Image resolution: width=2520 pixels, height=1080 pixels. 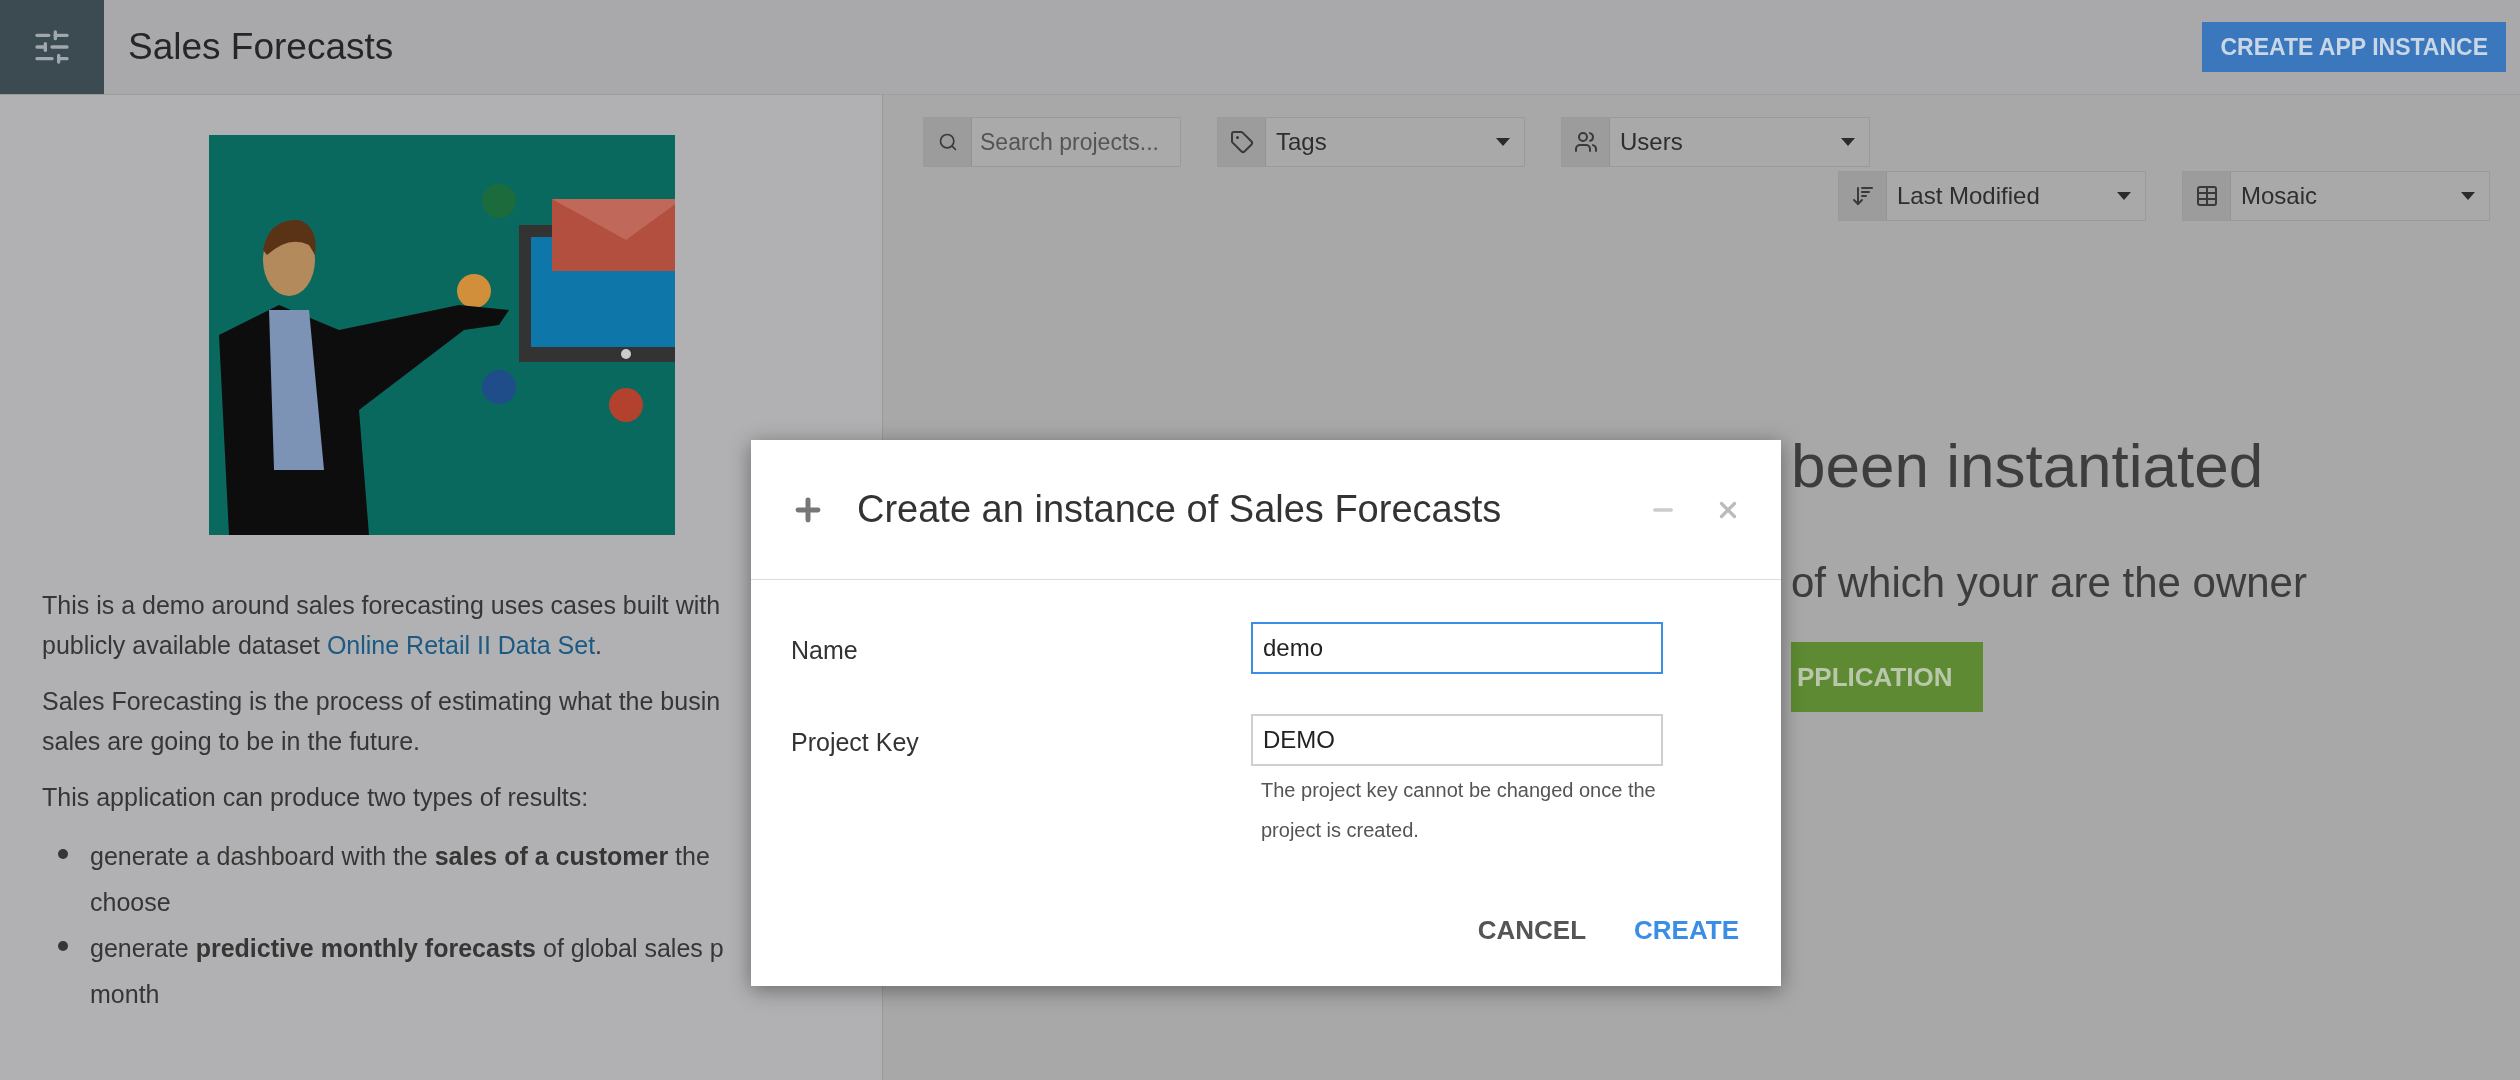 What do you see at coordinates (1715, 142) in the screenshot?
I see `users-dropdown: Users` at bounding box center [1715, 142].